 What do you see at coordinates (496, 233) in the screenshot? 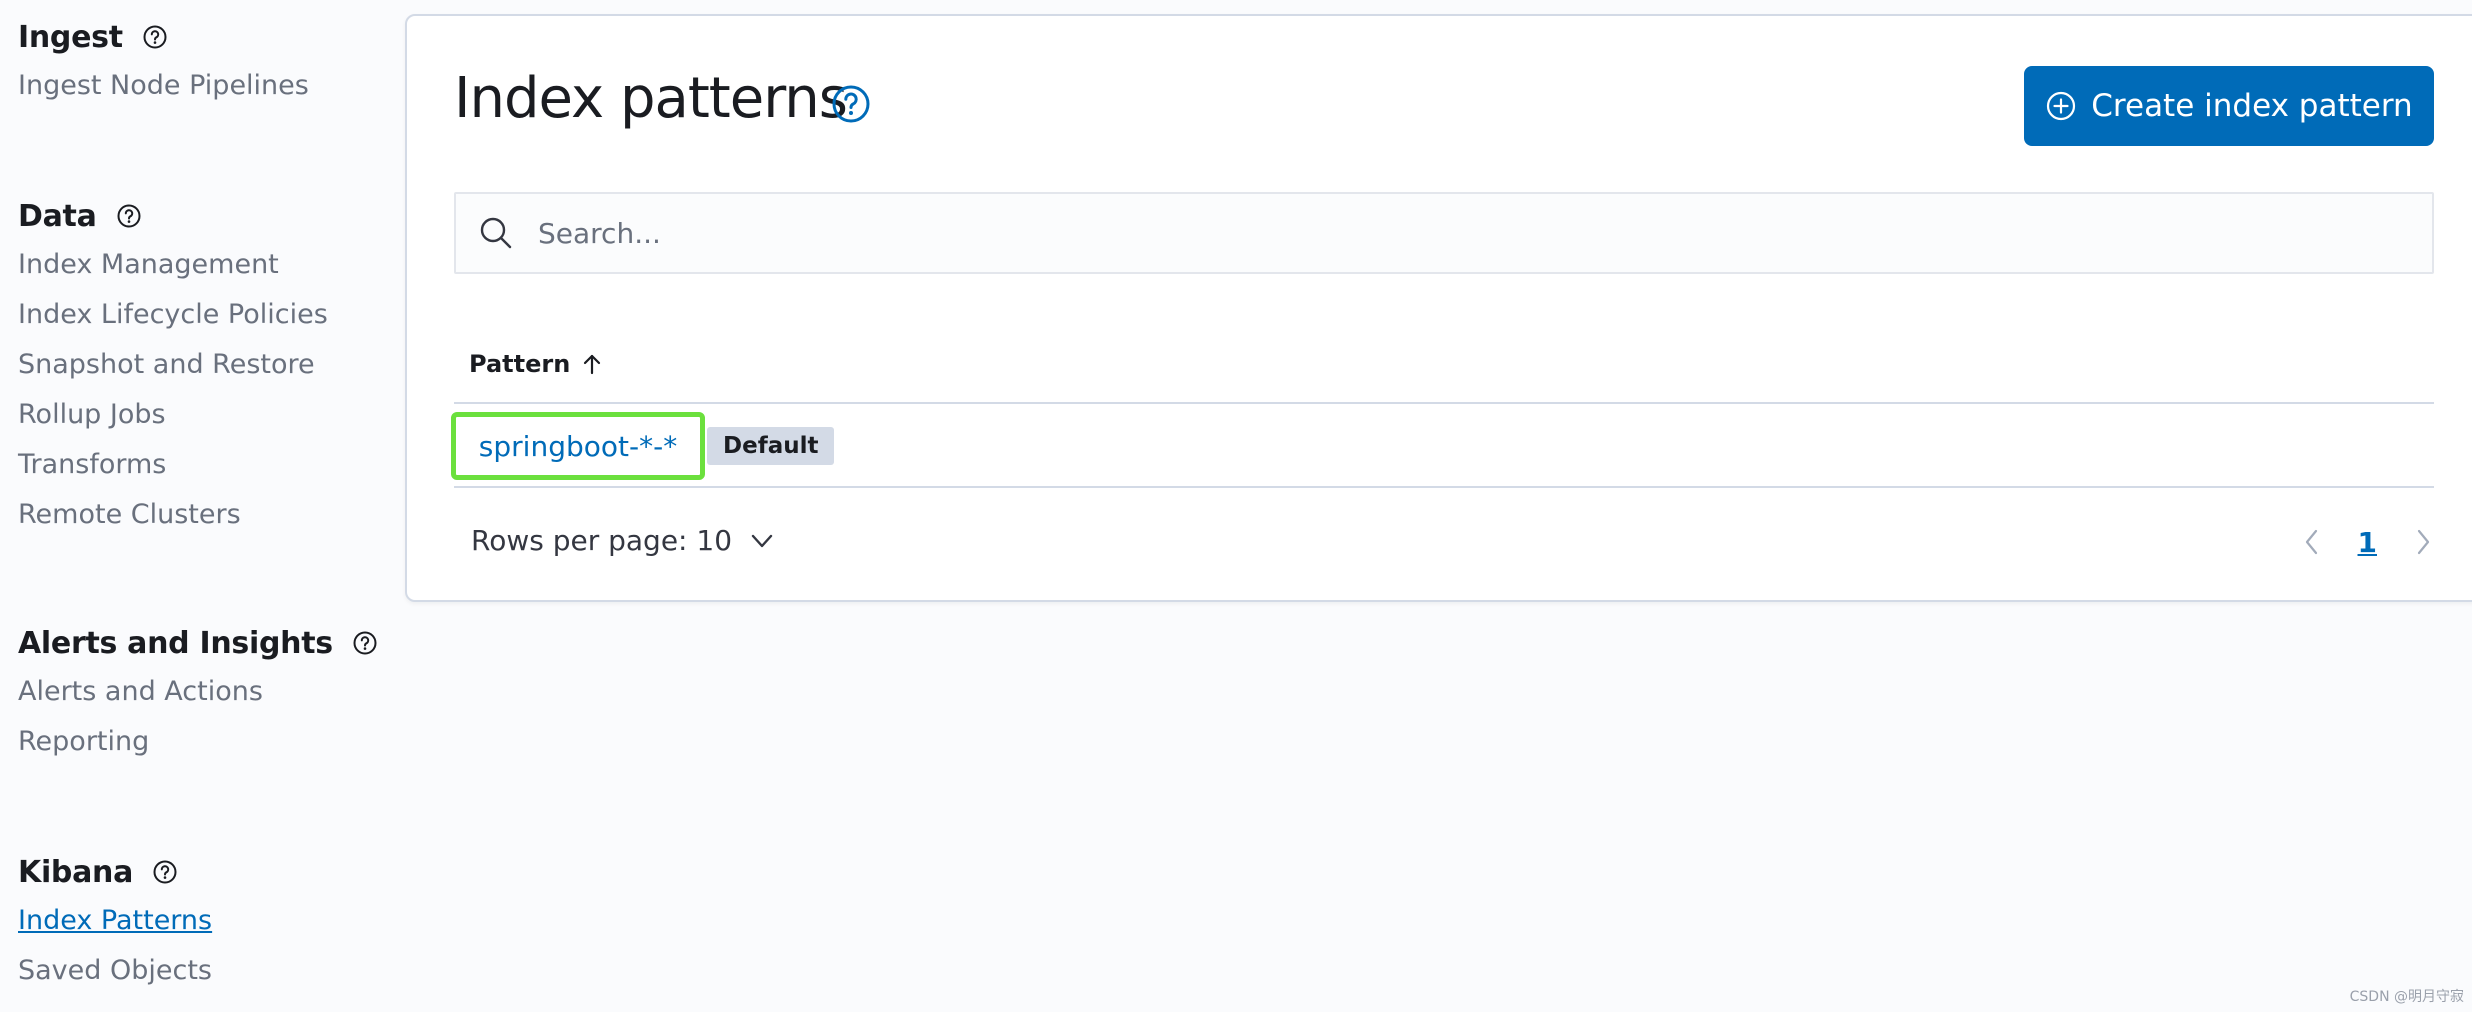
I see `search-icon` at bounding box center [496, 233].